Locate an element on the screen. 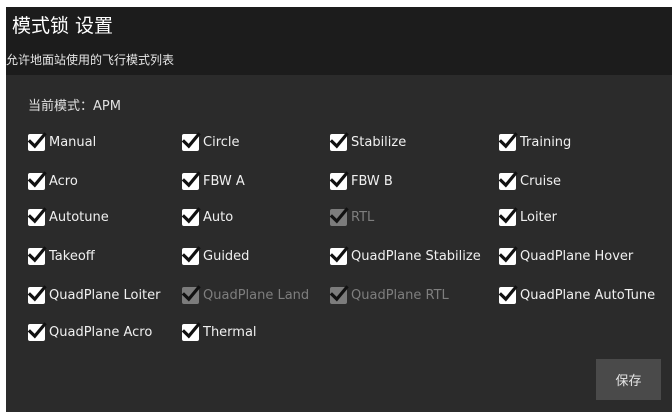  mode-option-quadplane-land: QuadPlane Land is located at coordinates (245, 295).